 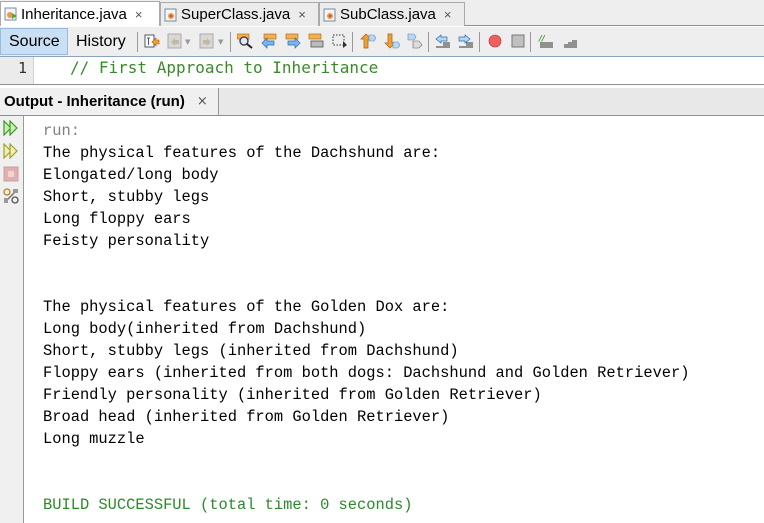 I want to click on rerun-icon, so click(x=11, y=128).